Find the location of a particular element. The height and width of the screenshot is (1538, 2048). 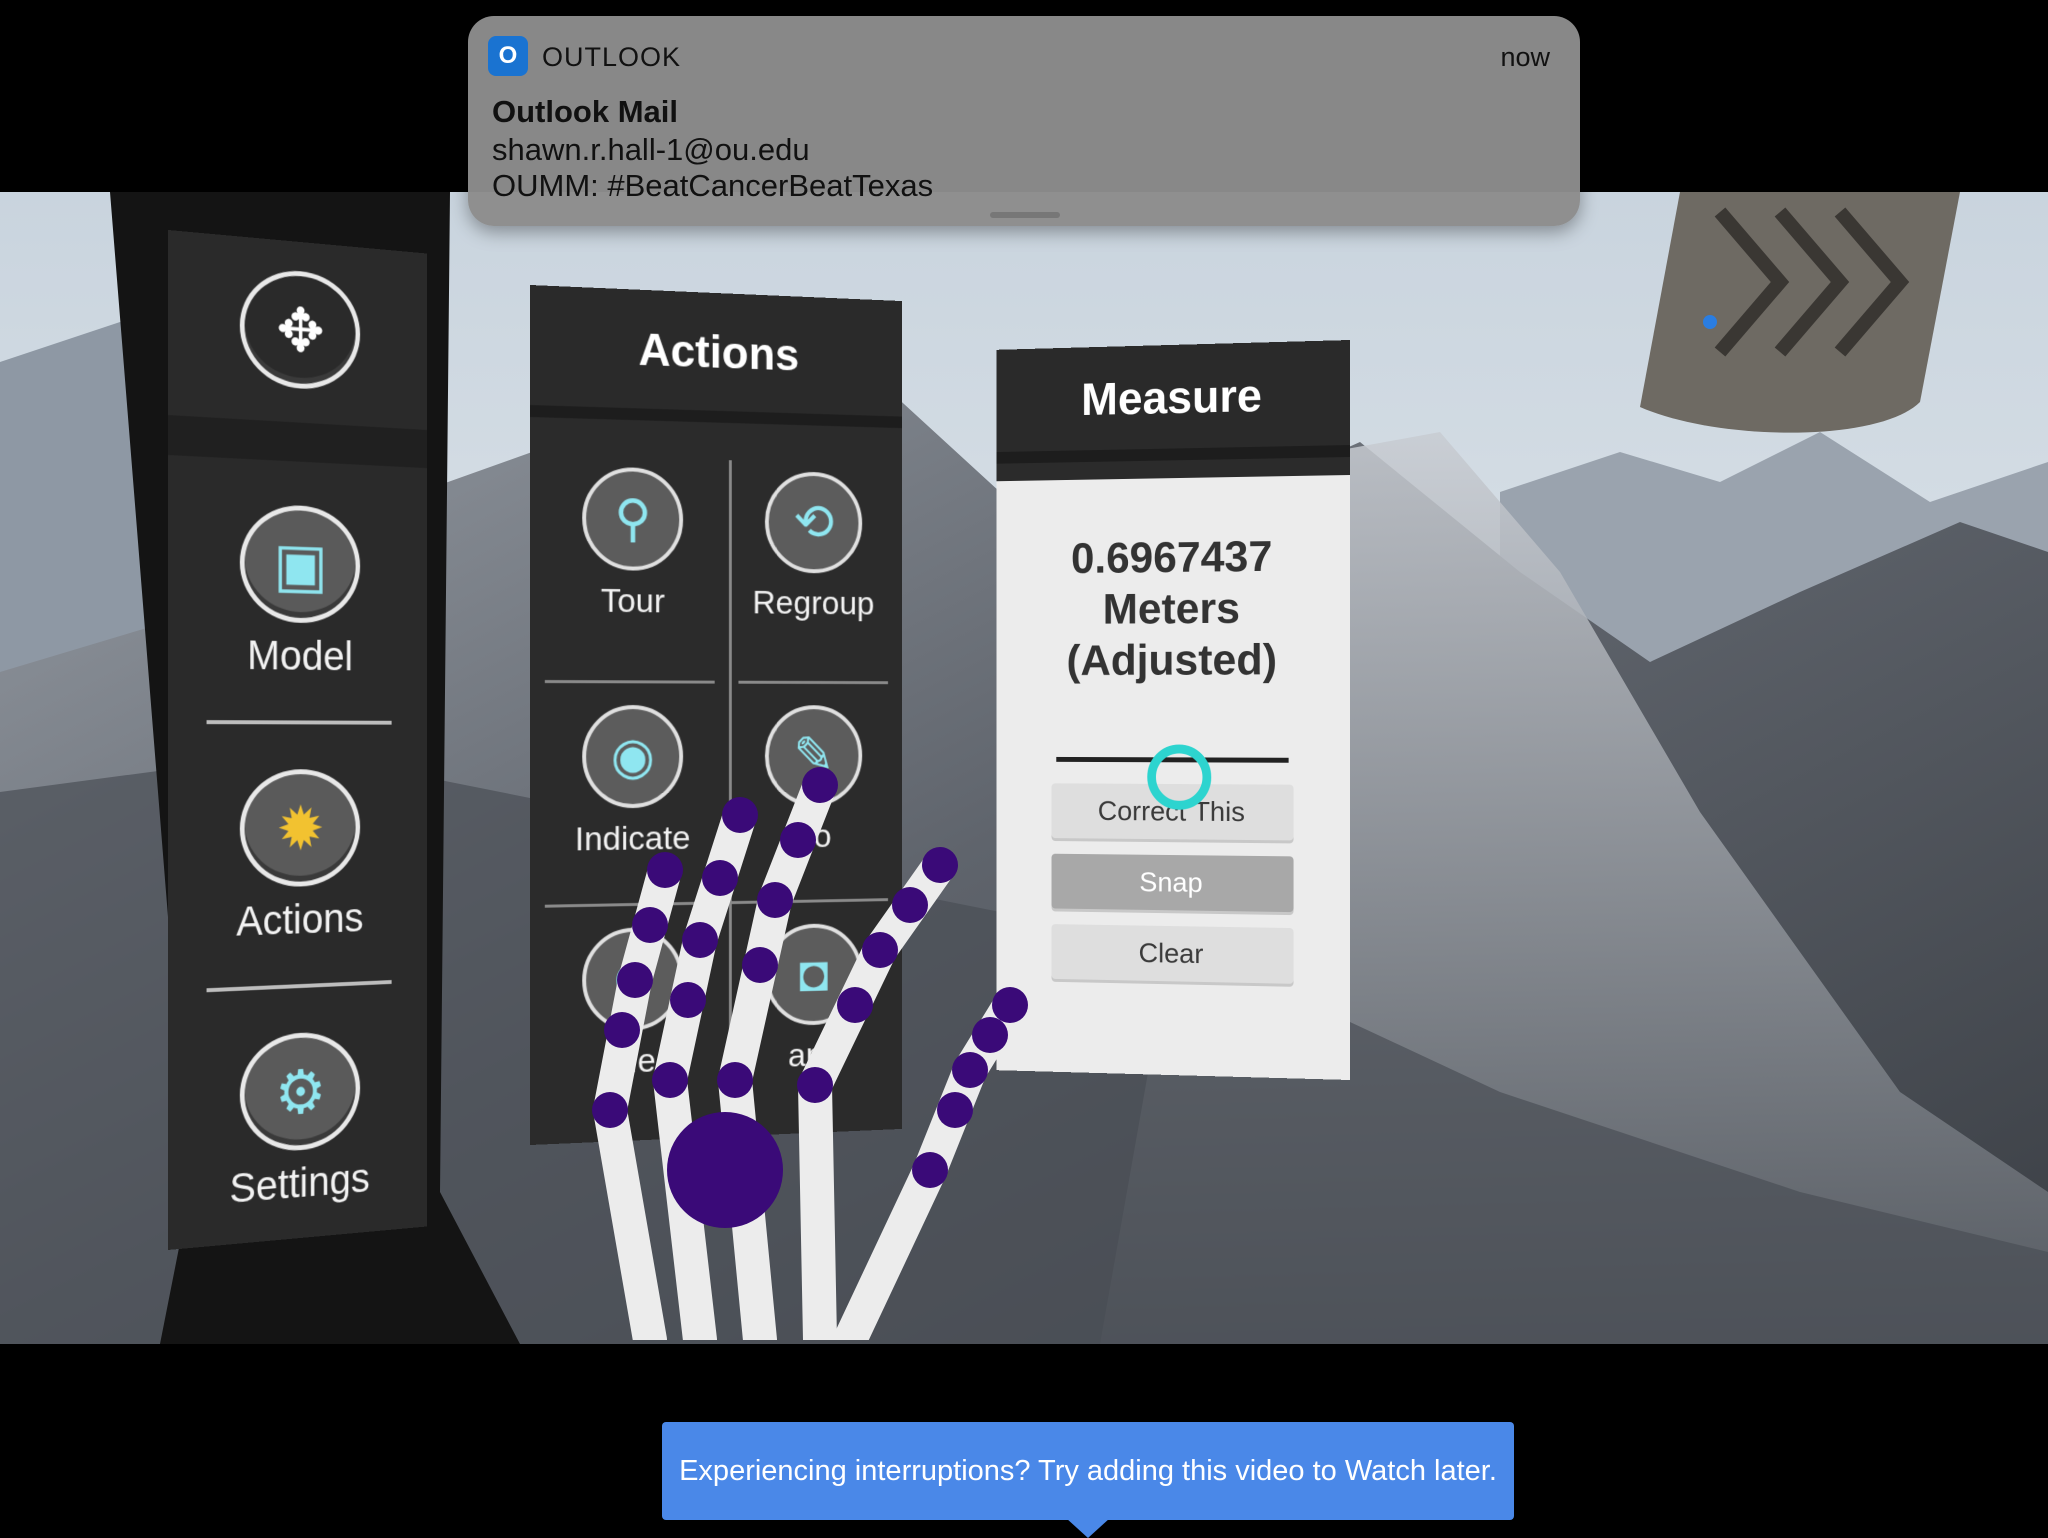

notification-grabber is located at coordinates (1025, 215).